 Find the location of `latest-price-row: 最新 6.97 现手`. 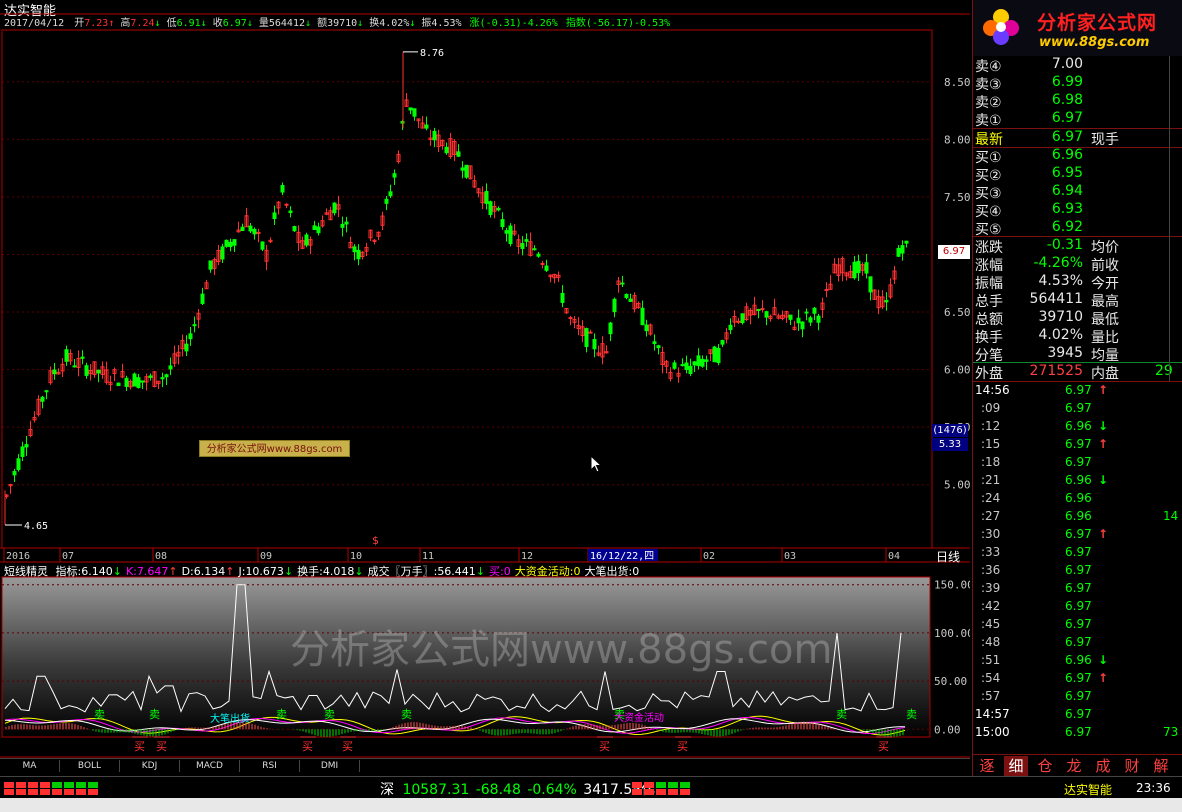

latest-price-row: 最新 6.97 现手 is located at coordinates (1078, 138).